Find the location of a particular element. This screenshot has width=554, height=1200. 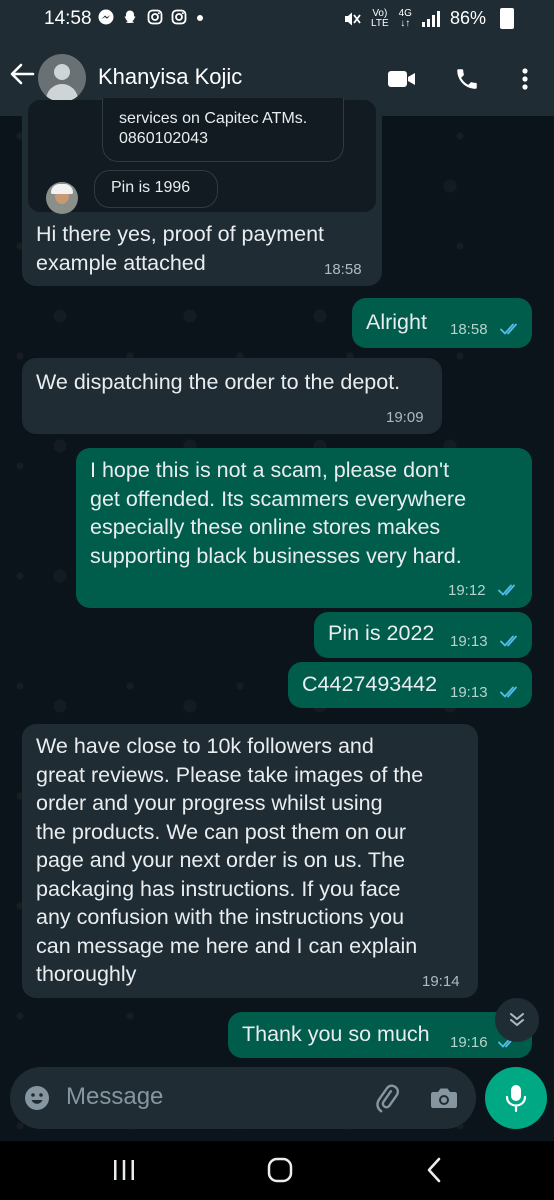

message-time: 19:14 is located at coordinates (441, 981).